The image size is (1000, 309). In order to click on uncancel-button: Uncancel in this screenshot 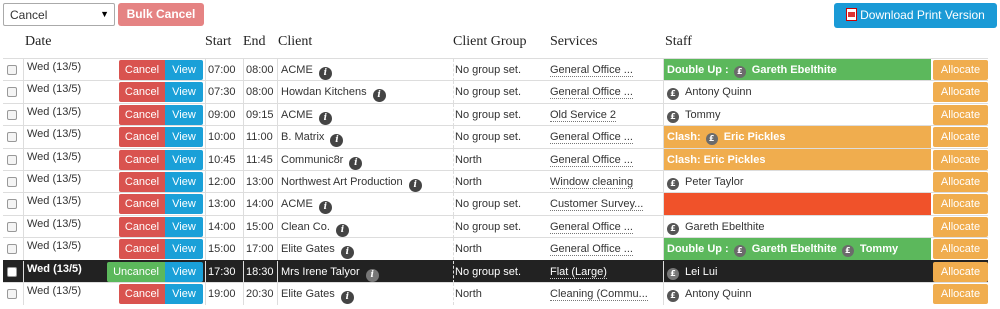, I will do `click(136, 271)`.